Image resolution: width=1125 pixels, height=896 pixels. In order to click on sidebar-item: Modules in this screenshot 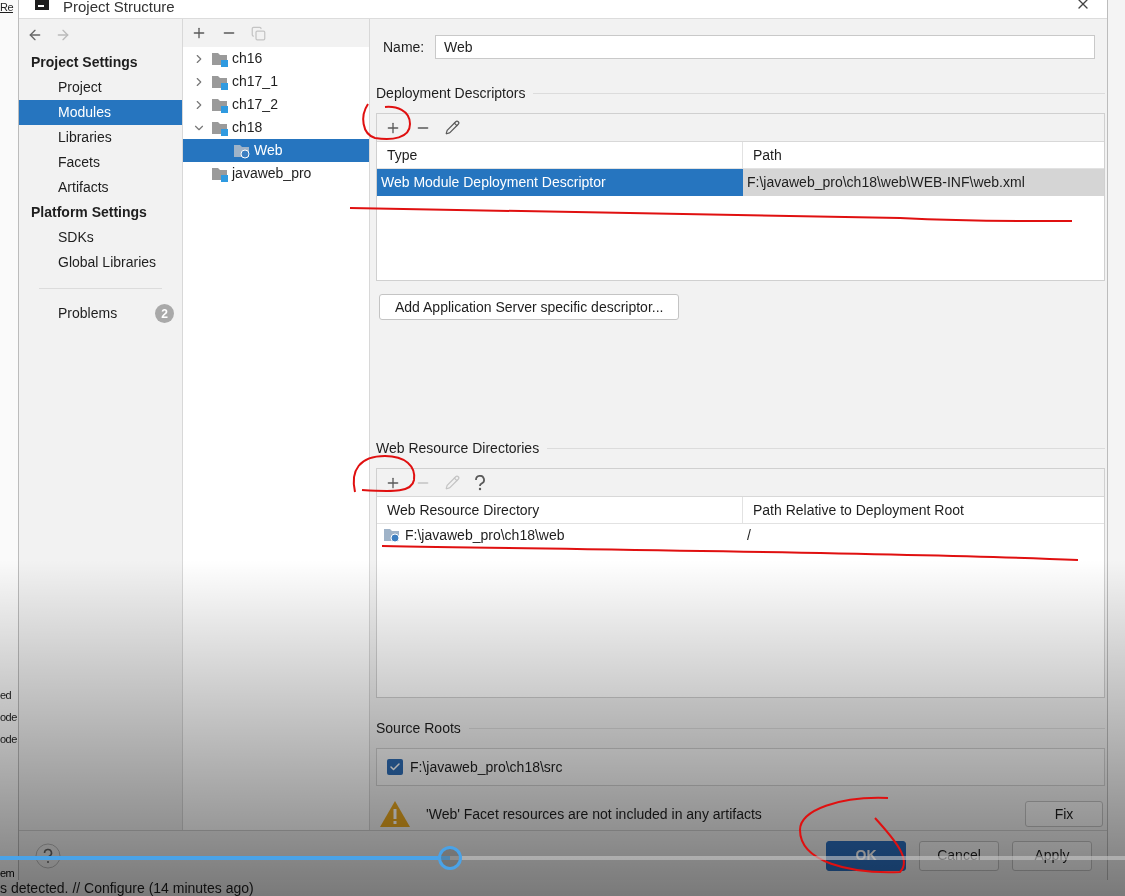, I will do `click(100, 112)`.